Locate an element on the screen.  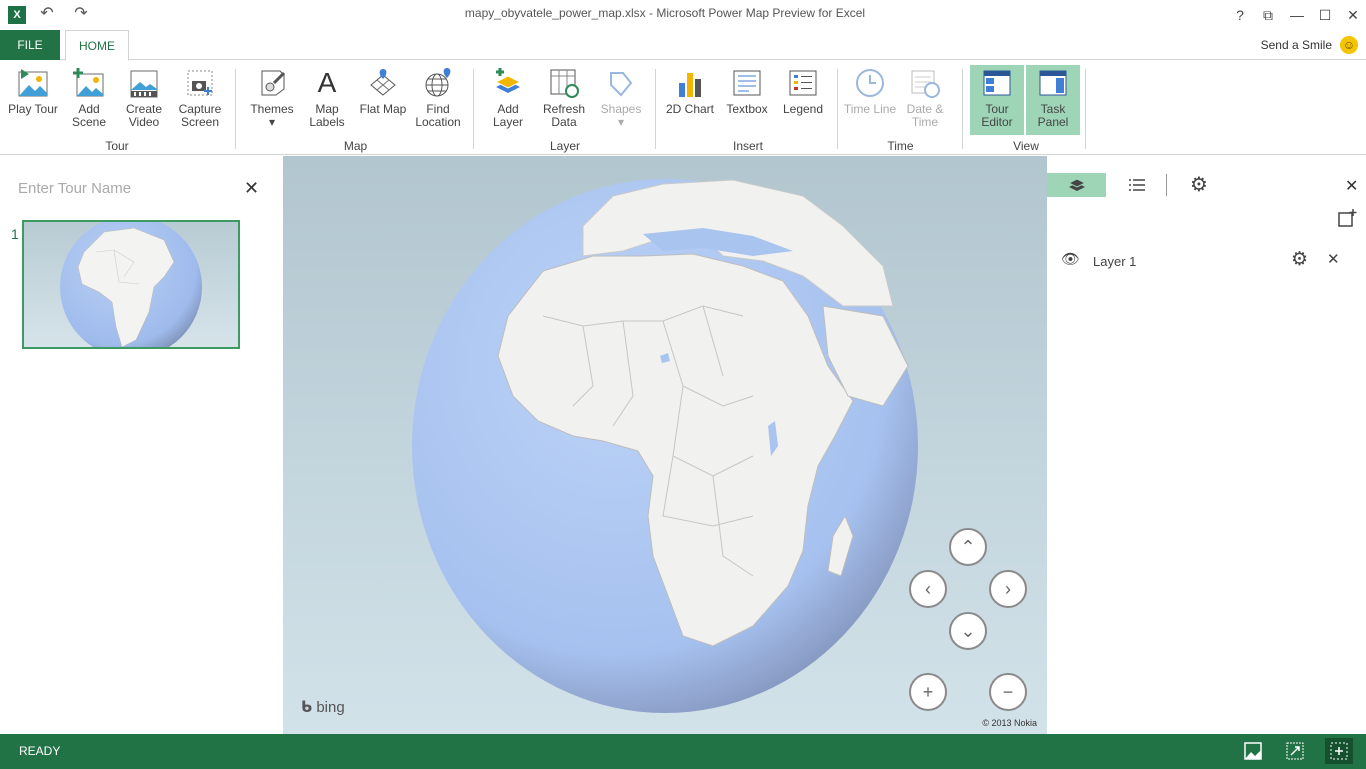
group-layer-label: Layer is located at coordinates (565, 146).